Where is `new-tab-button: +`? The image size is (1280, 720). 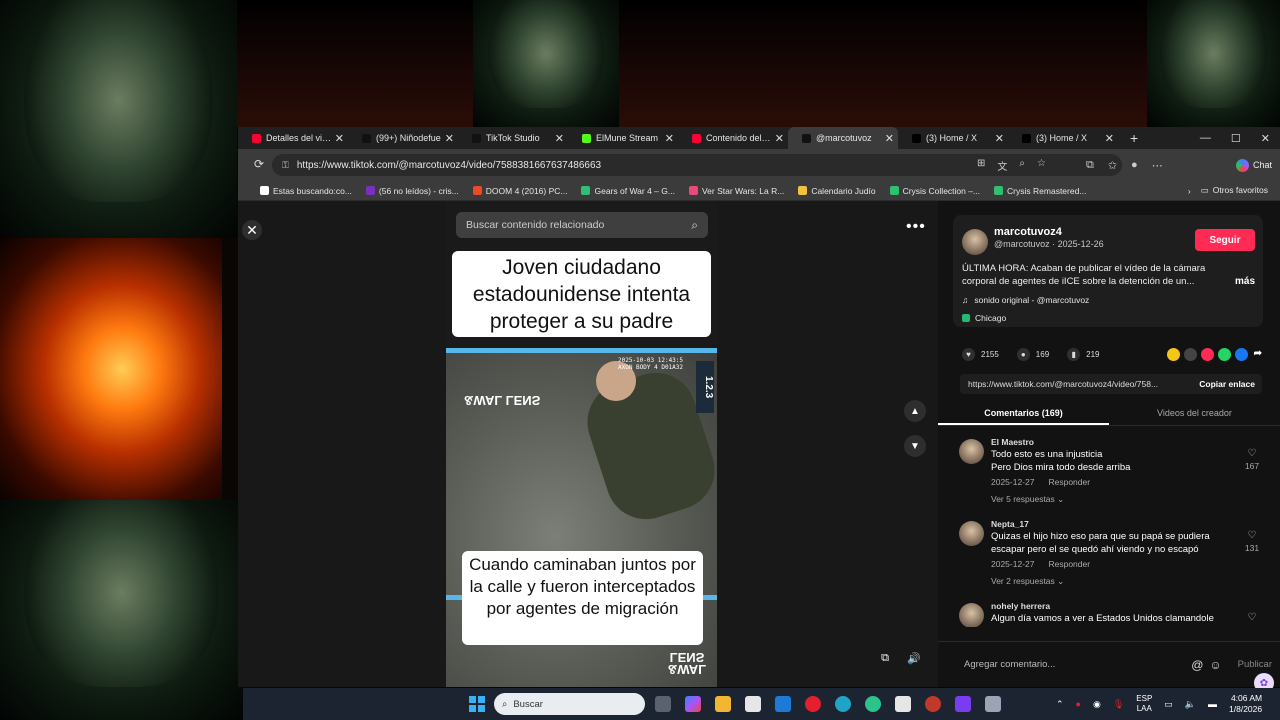
new-tab-button: + is located at coordinates (1134, 138).